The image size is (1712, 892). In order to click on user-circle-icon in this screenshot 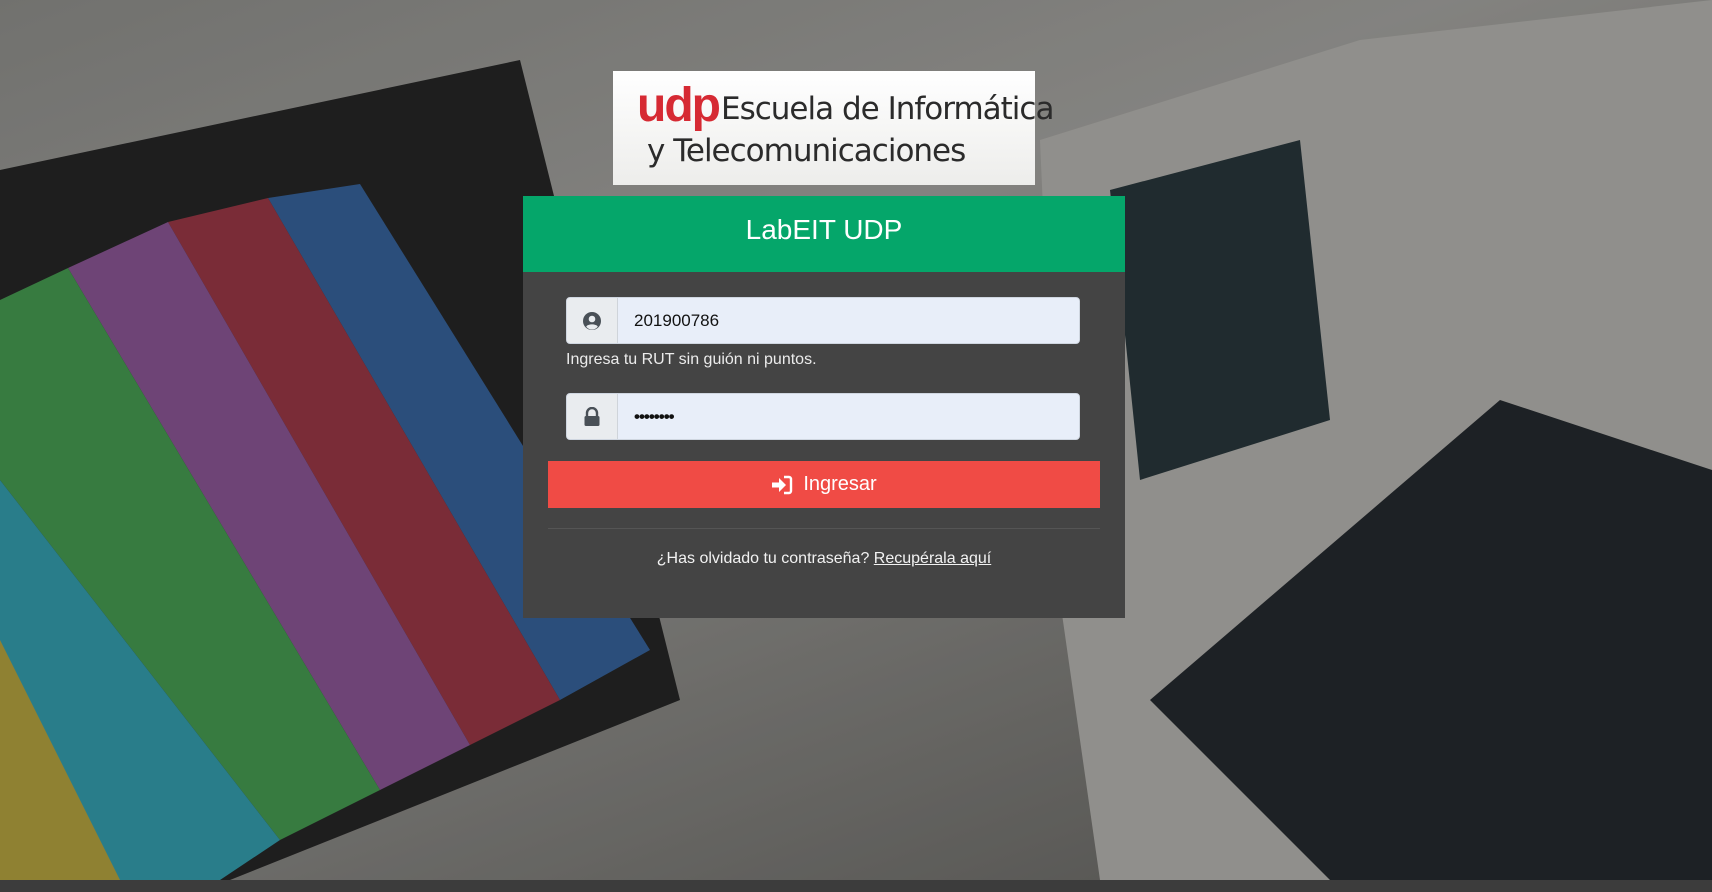, I will do `click(592, 320)`.